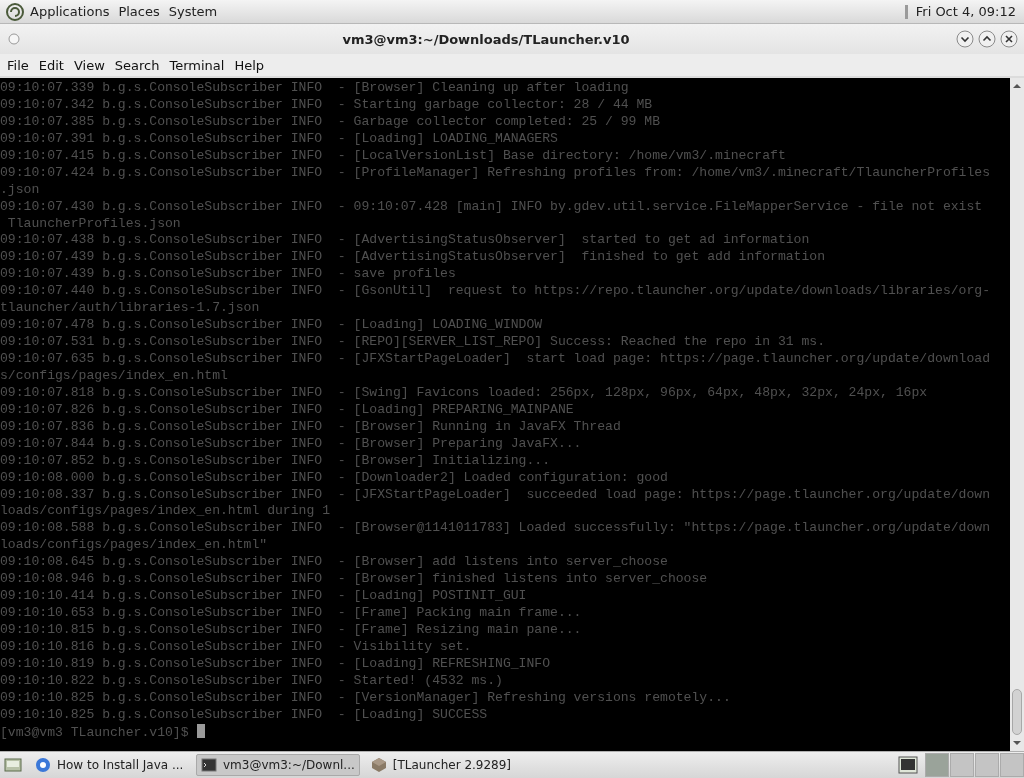  I want to click on terminal-line: 09:10:10.819 b.g.s.ConsoleSubscriber INFO - [Loading] REFRESHING_INFO, so click(276, 664).